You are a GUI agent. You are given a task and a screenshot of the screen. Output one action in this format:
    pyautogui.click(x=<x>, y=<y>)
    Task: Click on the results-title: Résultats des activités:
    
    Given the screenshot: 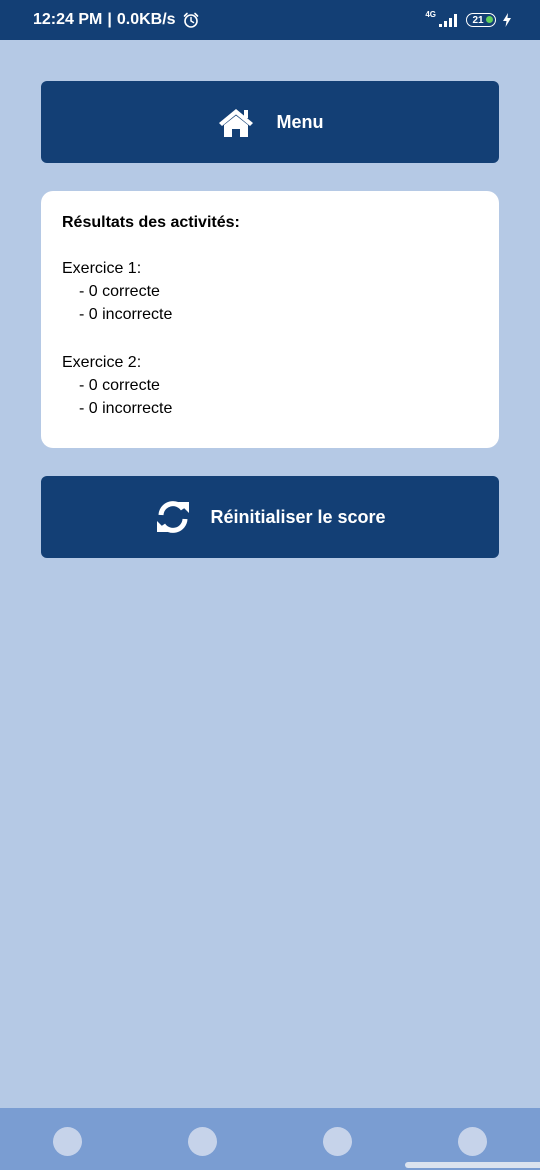 What is the action you would take?
    pyautogui.click(x=151, y=222)
    